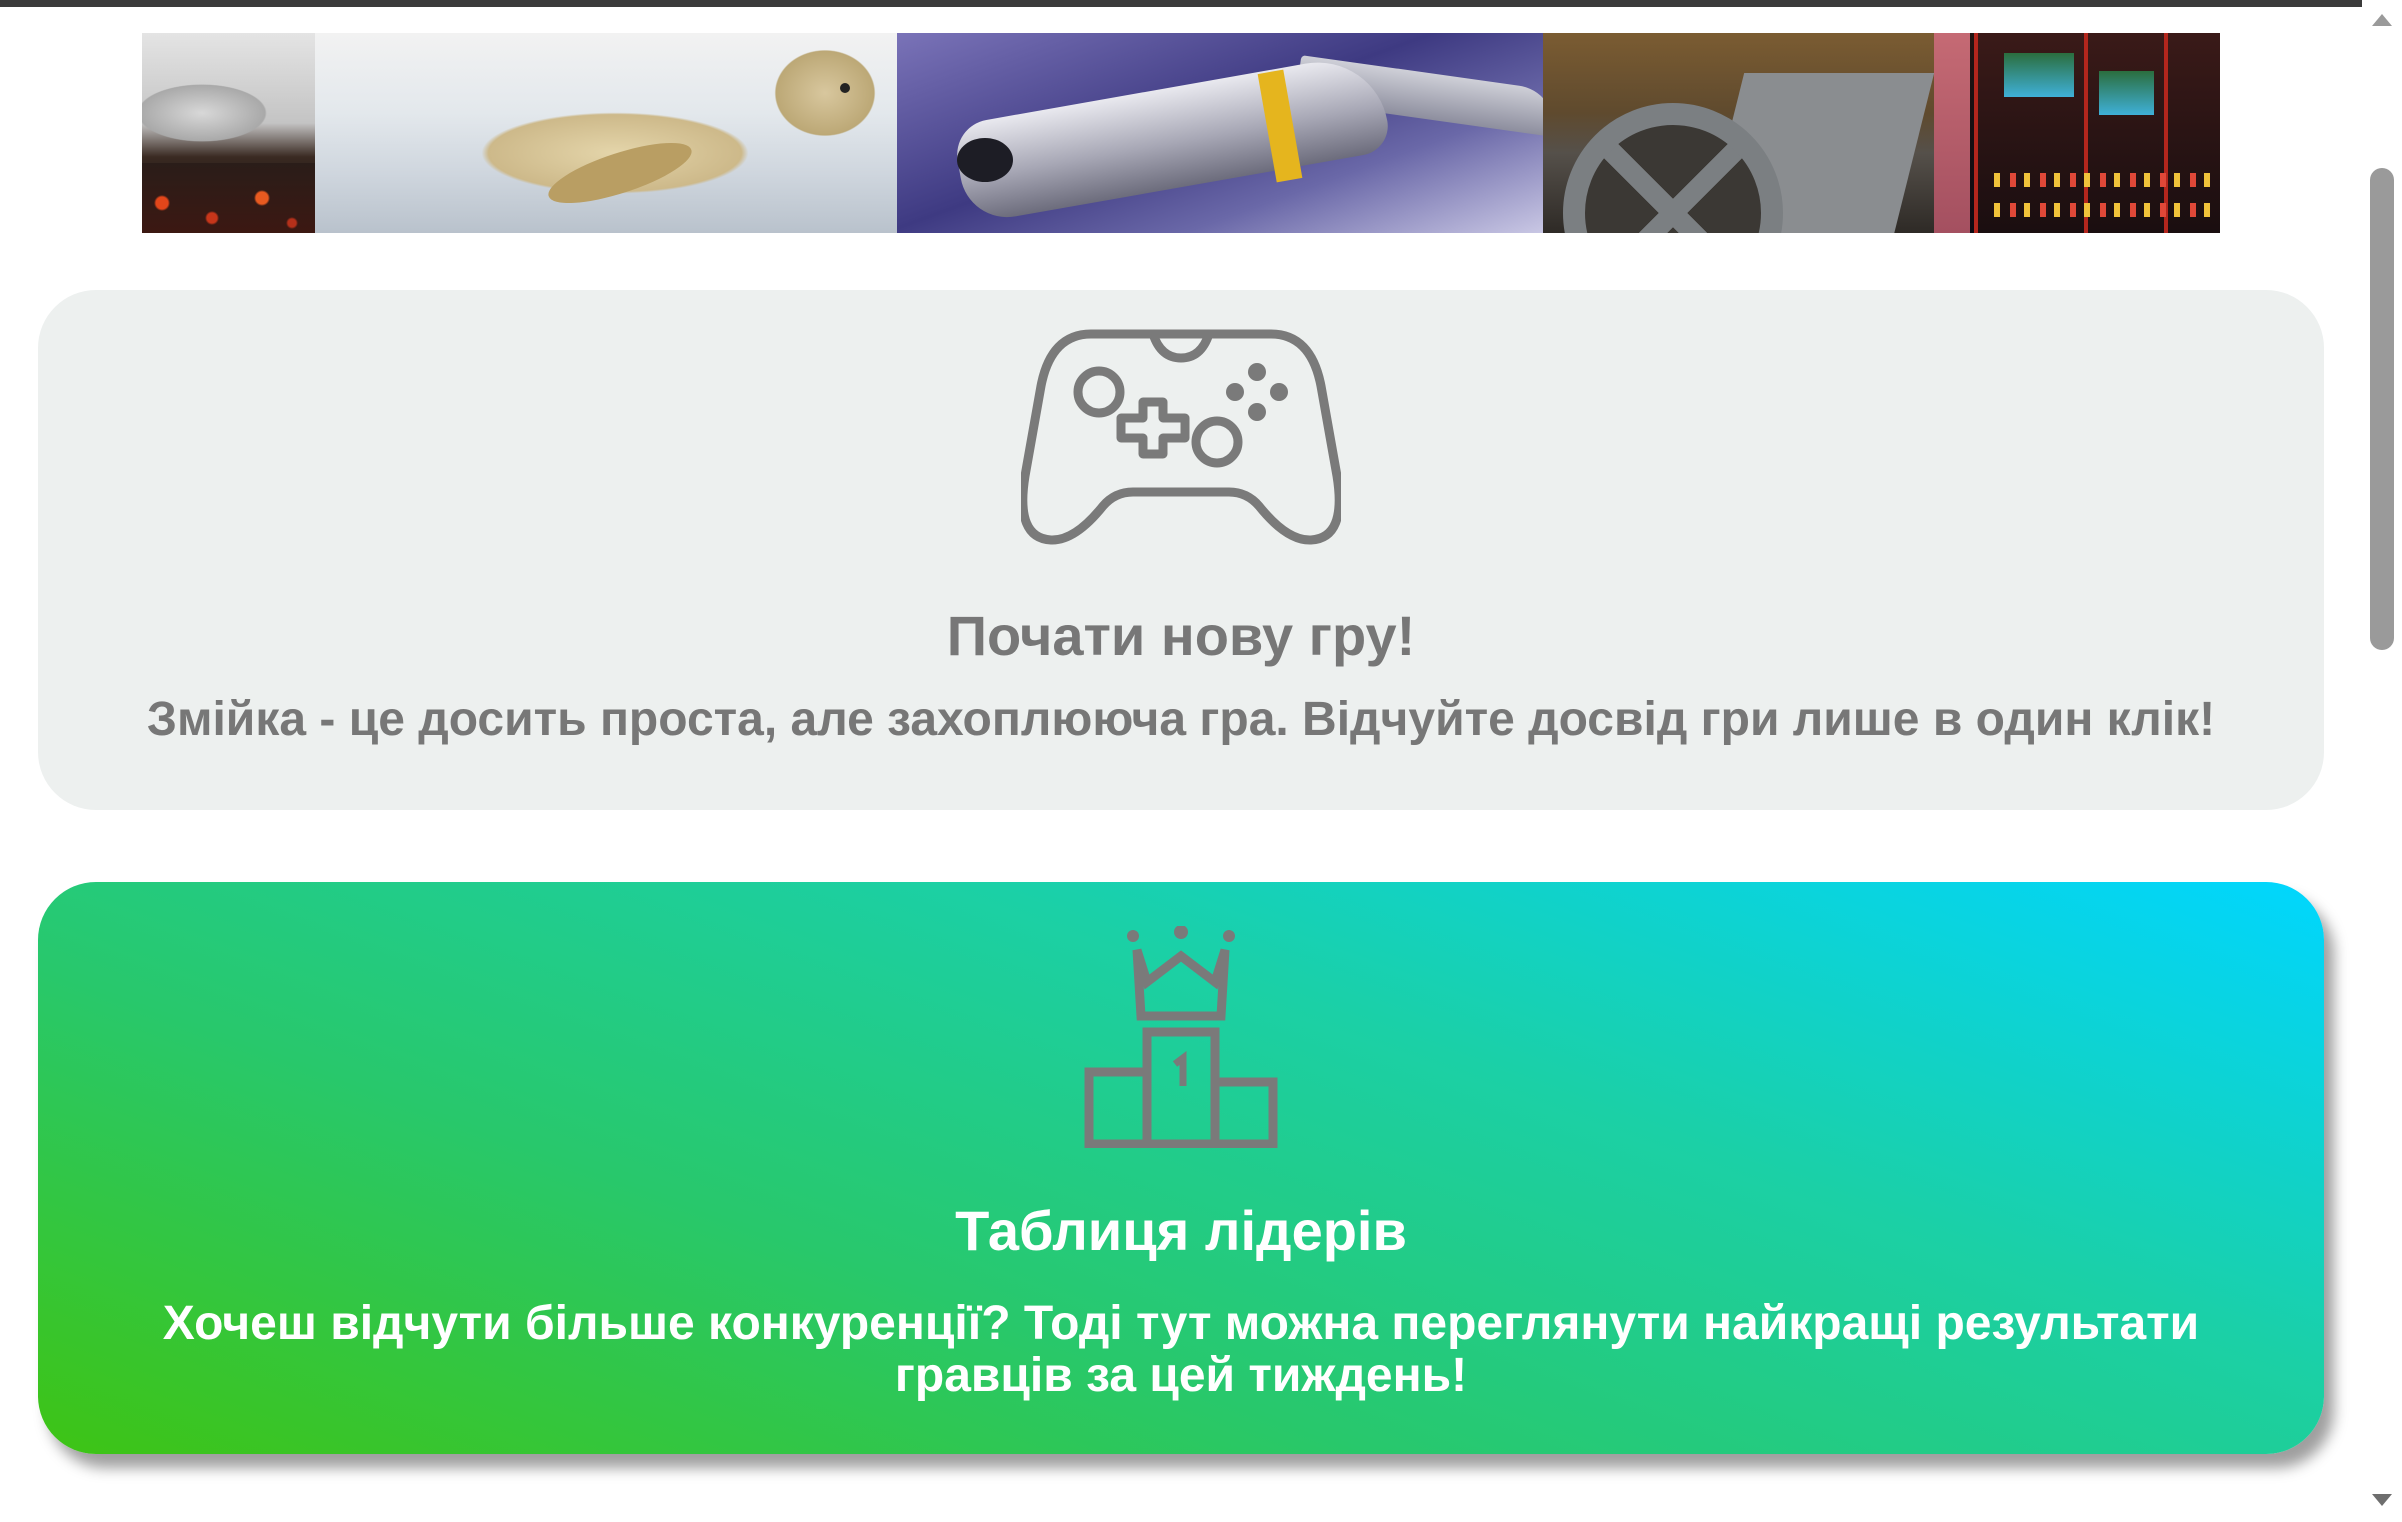  Describe the element at coordinates (606, 133) in the screenshot. I see `seal-tile` at that location.